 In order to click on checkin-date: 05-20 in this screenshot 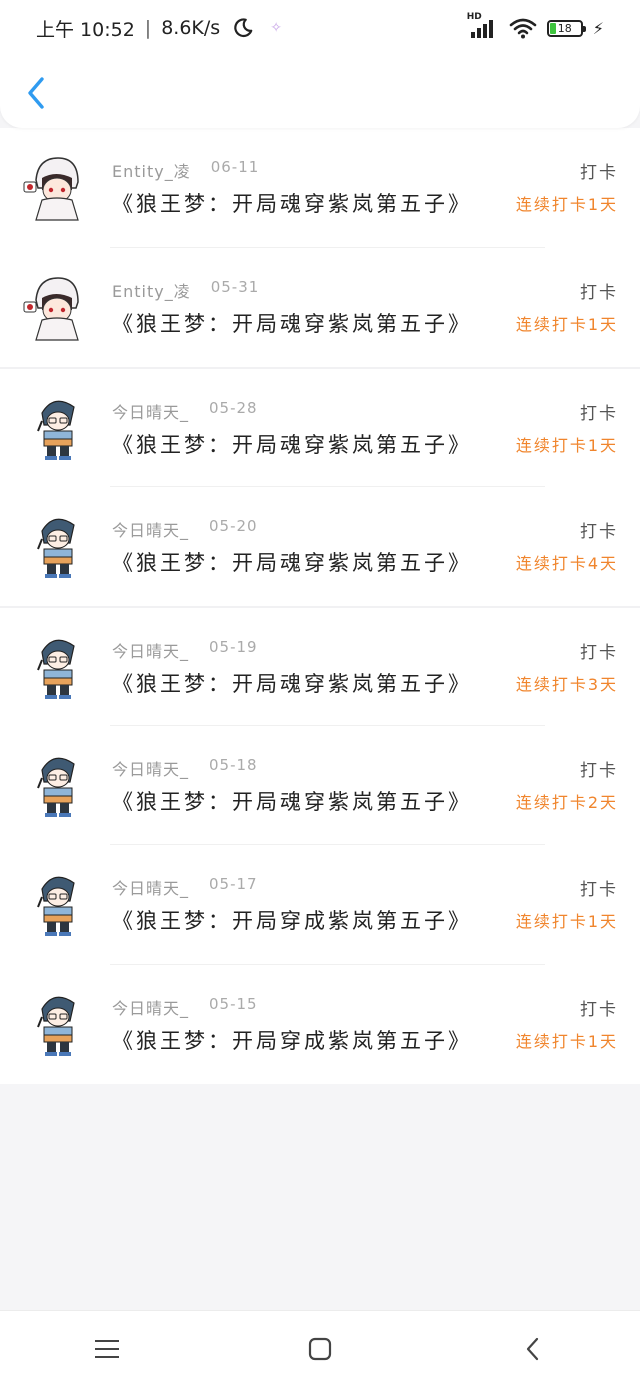, I will do `click(233, 525)`.